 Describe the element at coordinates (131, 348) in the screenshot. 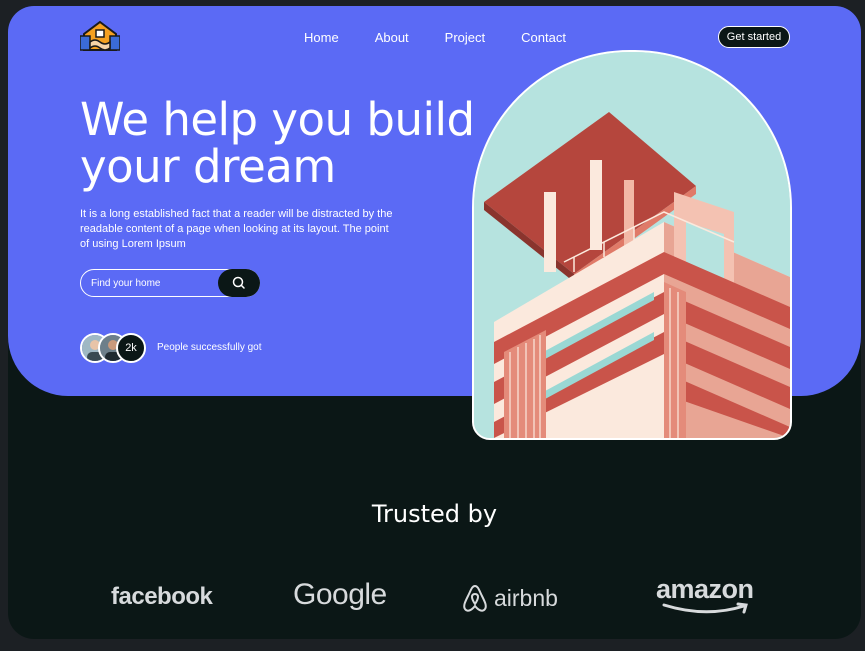

I see `people-count-badge: 2k` at that location.